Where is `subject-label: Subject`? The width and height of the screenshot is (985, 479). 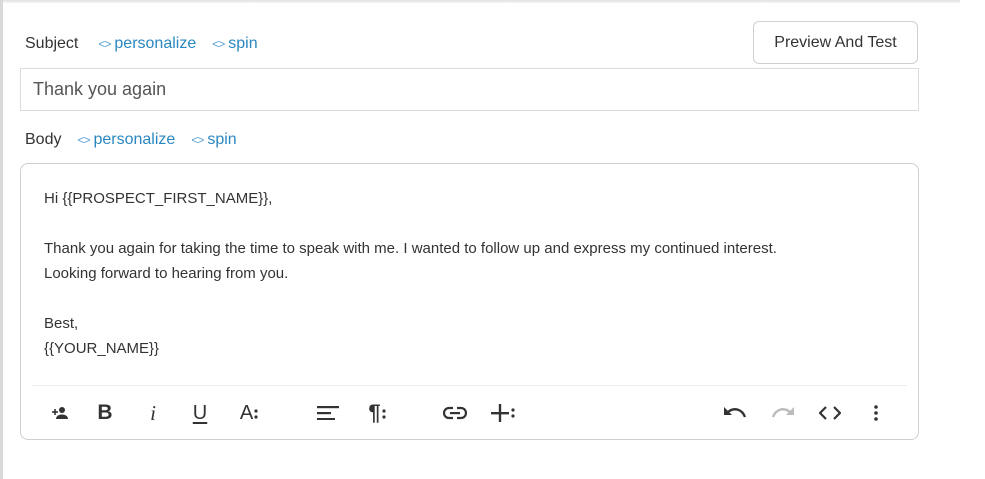 subject-label: Subject is located at coordinates (52, 43).